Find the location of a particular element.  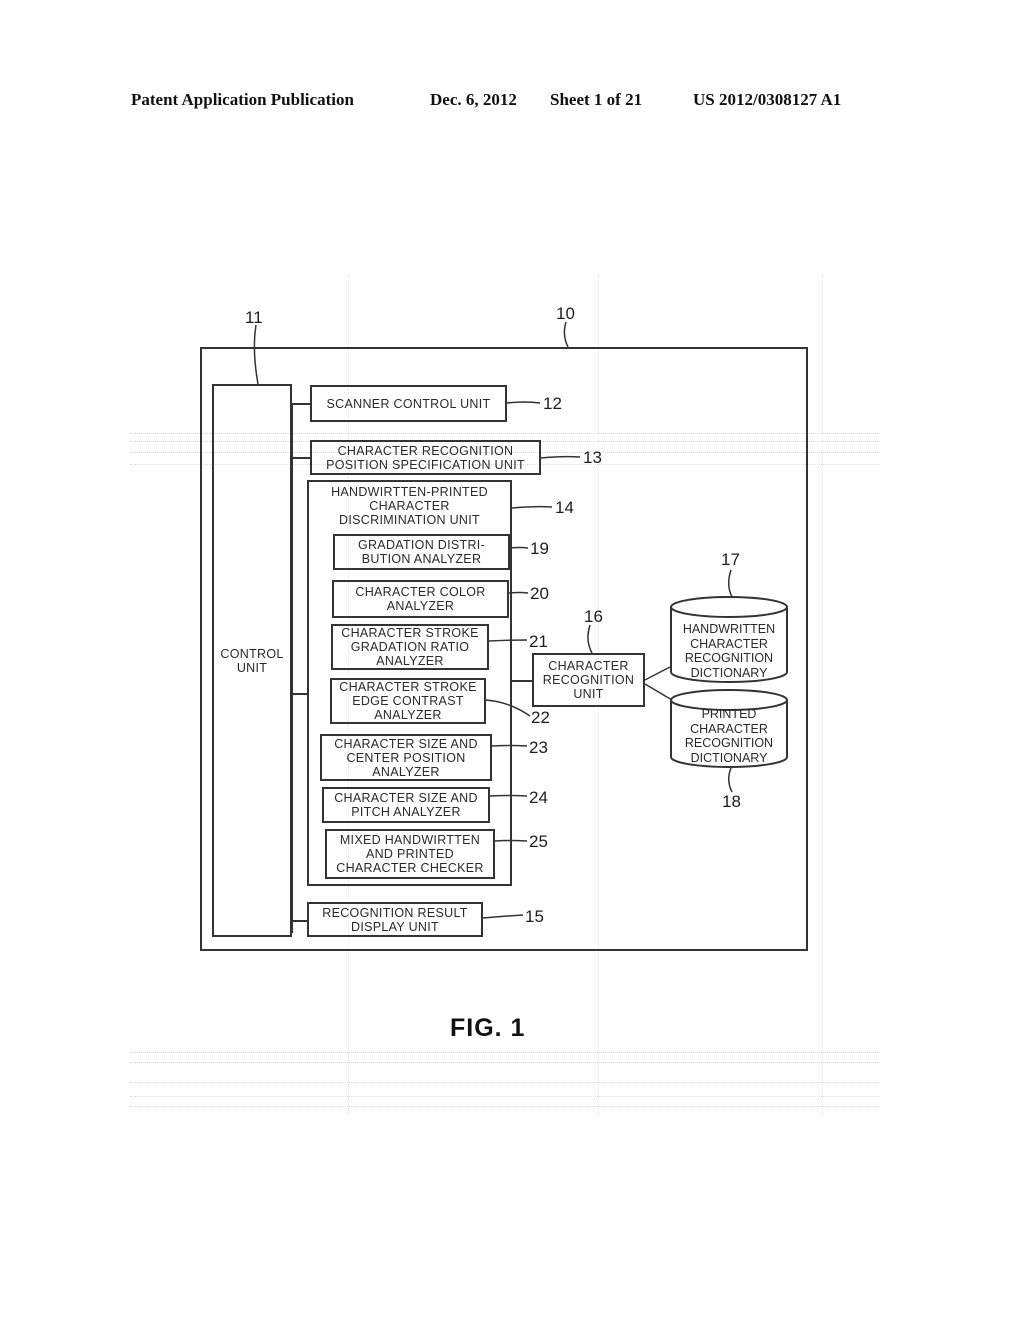

ref-label: 17 is located at coordinates (730, 559).